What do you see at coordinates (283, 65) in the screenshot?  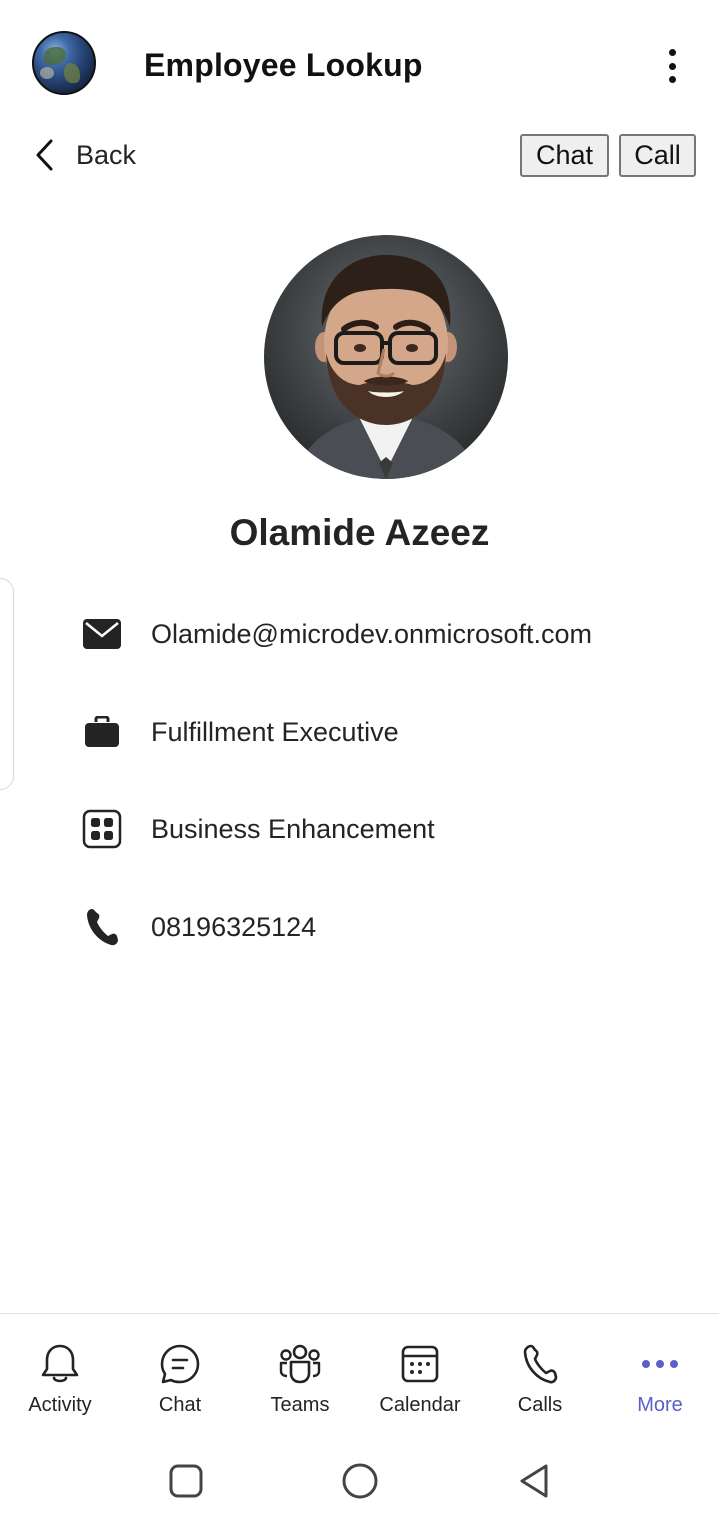 I see `page-title: Employee Lookup` at bounding box center [283, 65].